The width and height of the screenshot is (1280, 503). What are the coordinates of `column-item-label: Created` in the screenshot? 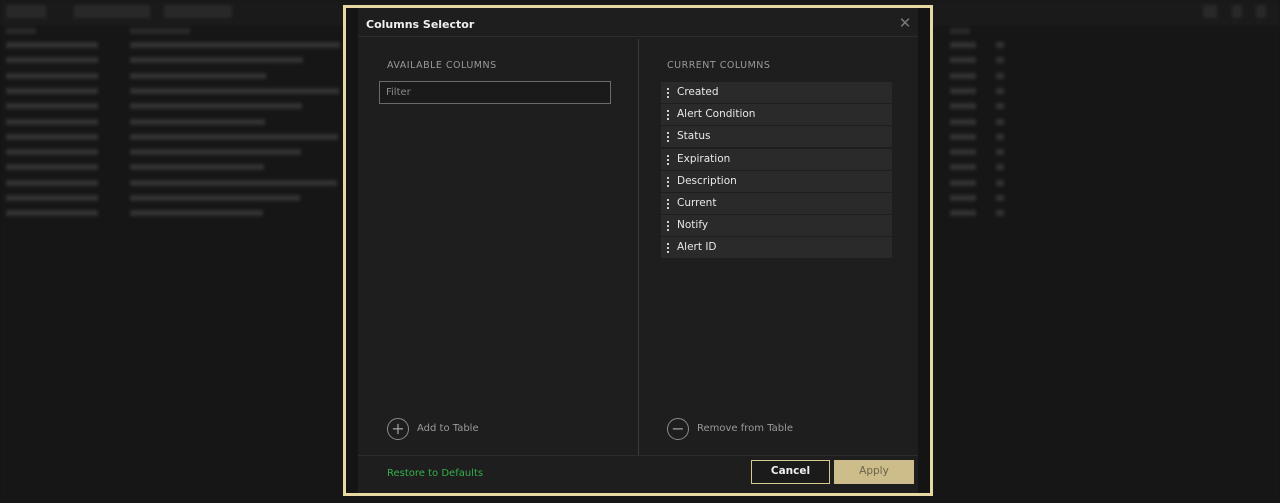 It's located at (698, 92).